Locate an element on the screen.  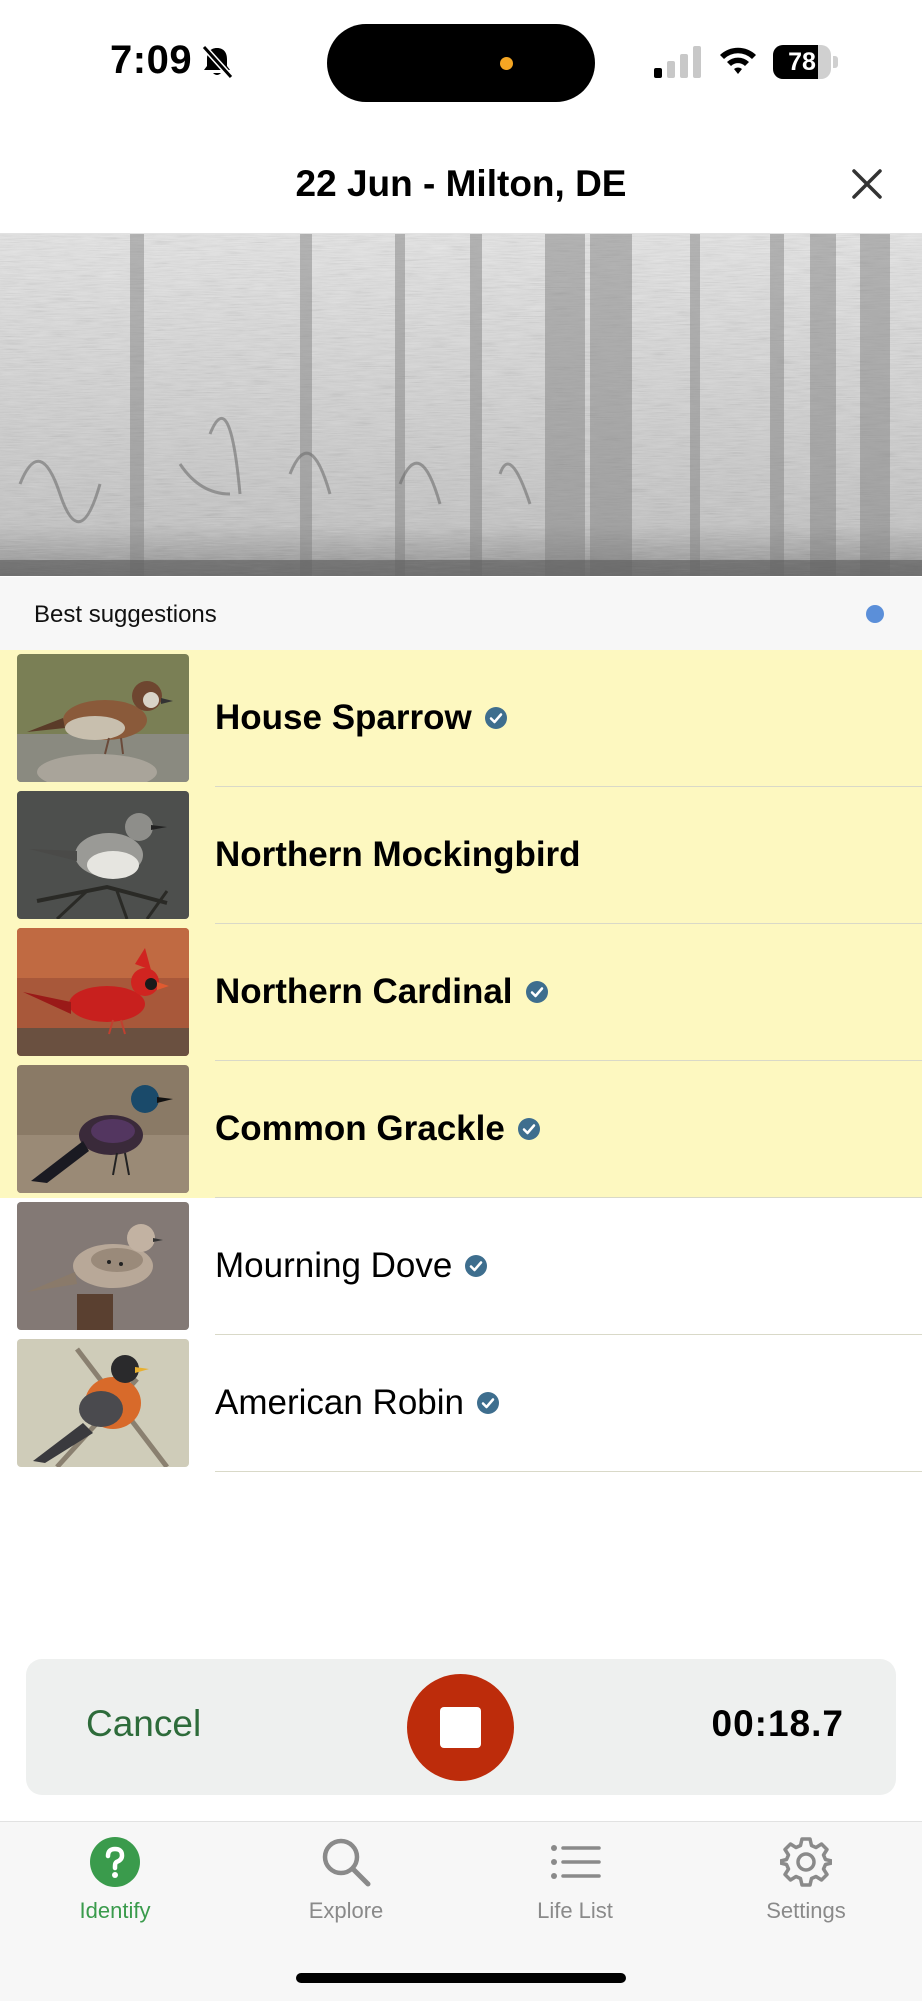
close-icon is located at coordinates (867, 184).